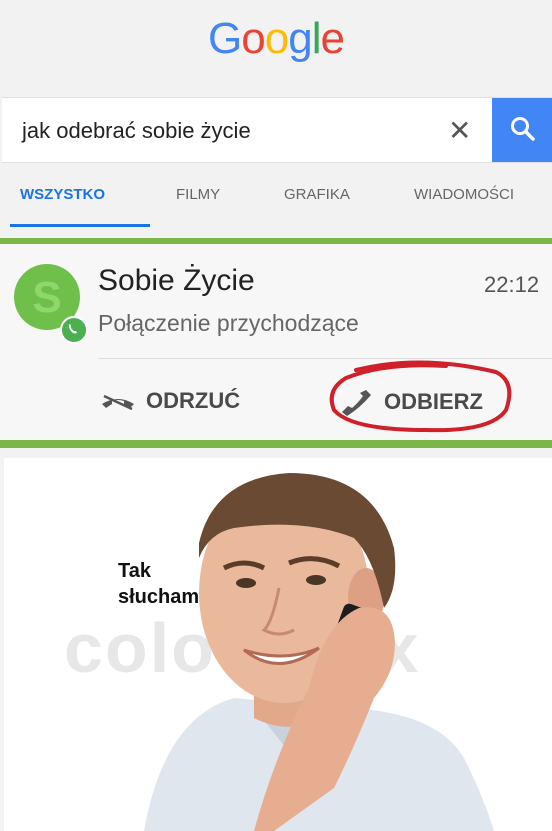  I want to click on call-time: 22:12, so click(512, 284).